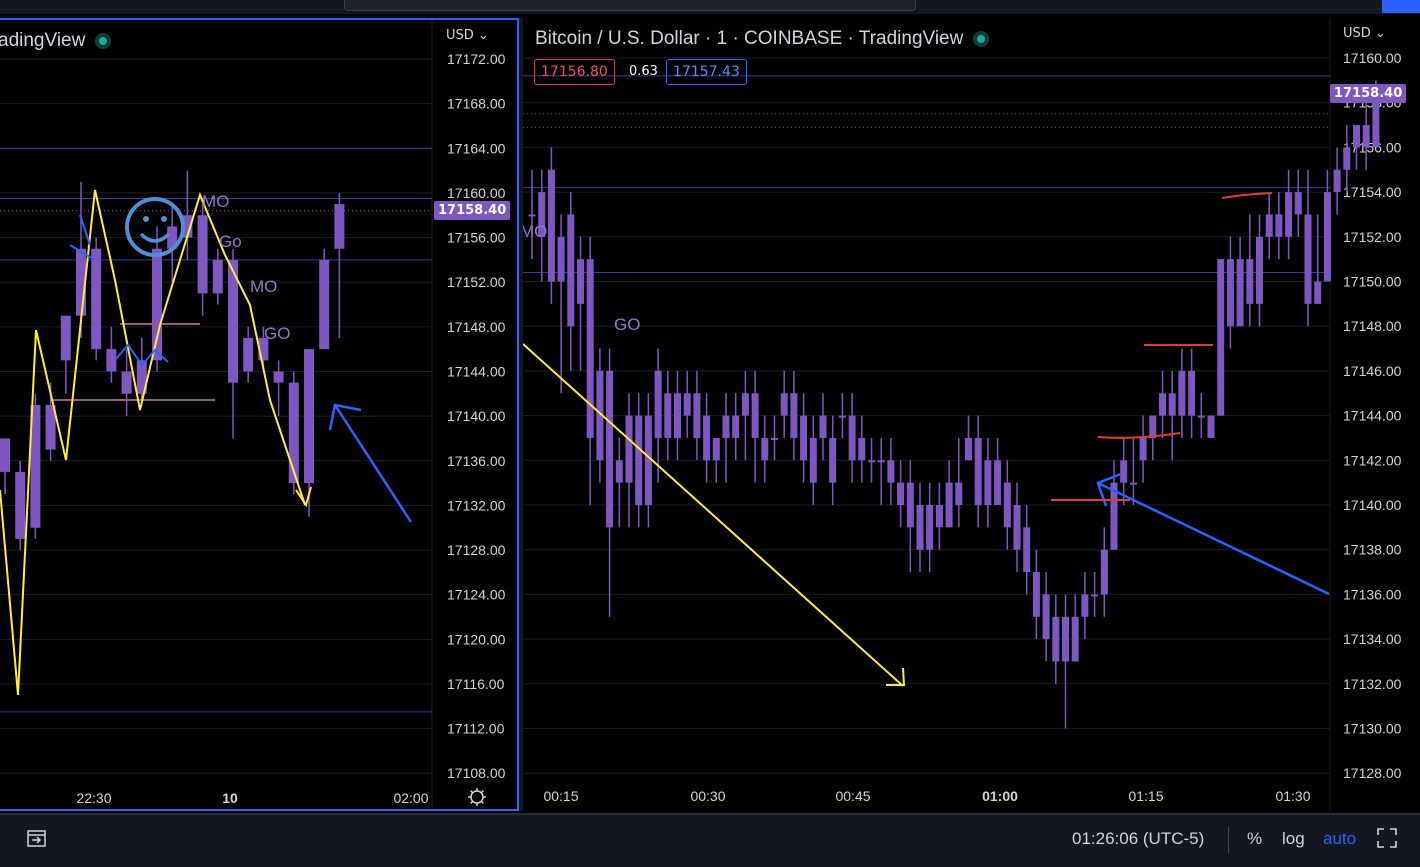 The width and height of the screenshot is (1420, 867). I want to click on toolbar-group, so click(630, 5).